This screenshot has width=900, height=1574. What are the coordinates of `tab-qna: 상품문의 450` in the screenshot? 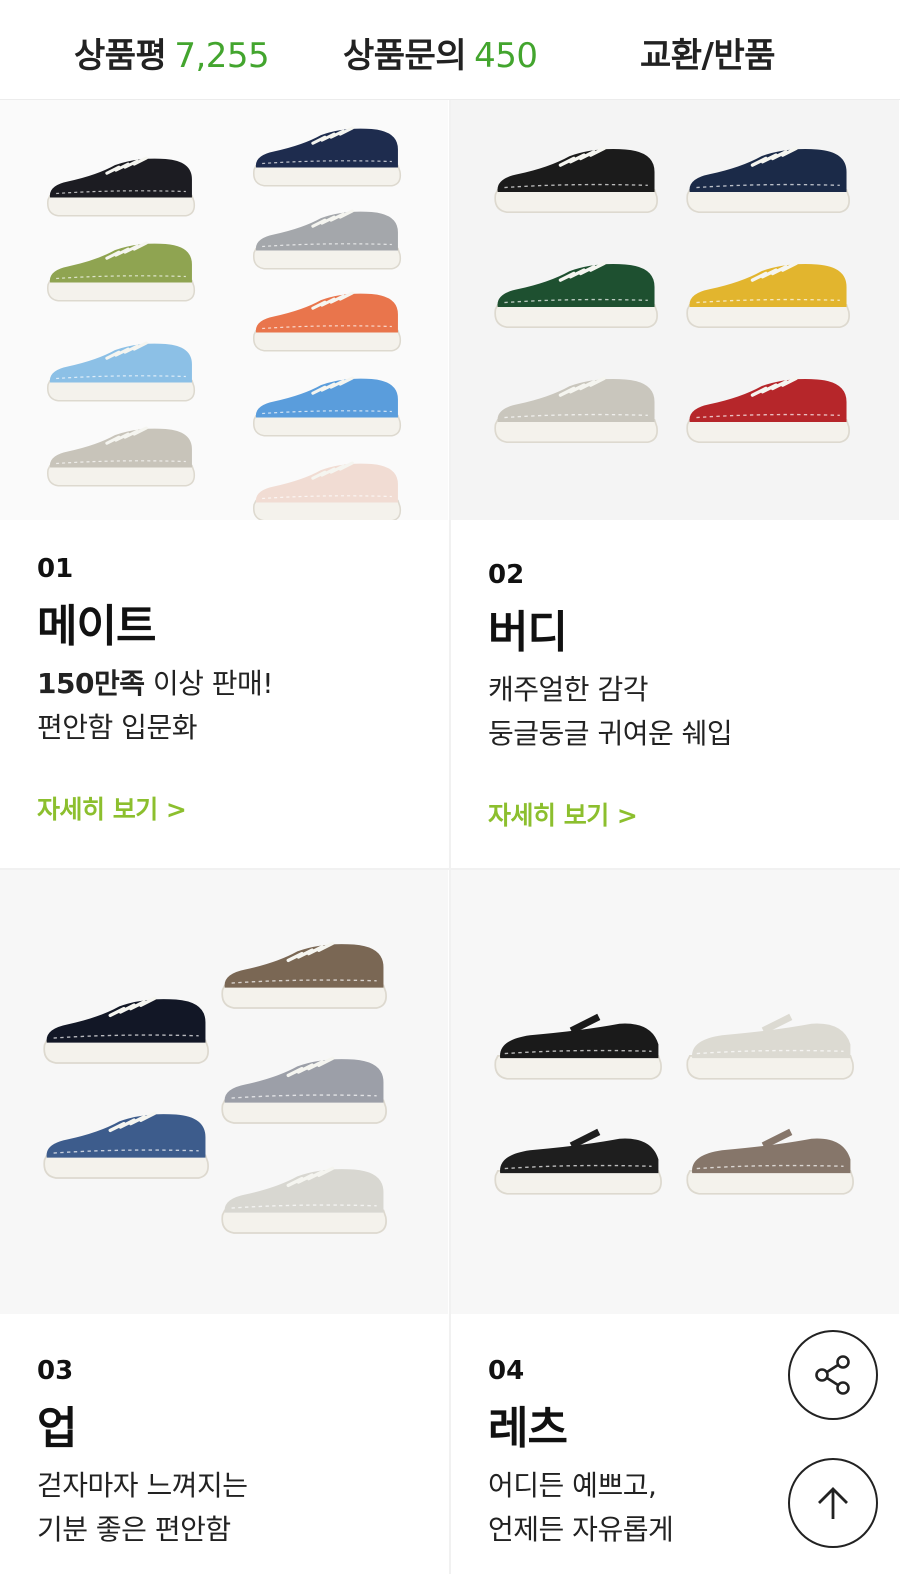 It's located at (440, 52).